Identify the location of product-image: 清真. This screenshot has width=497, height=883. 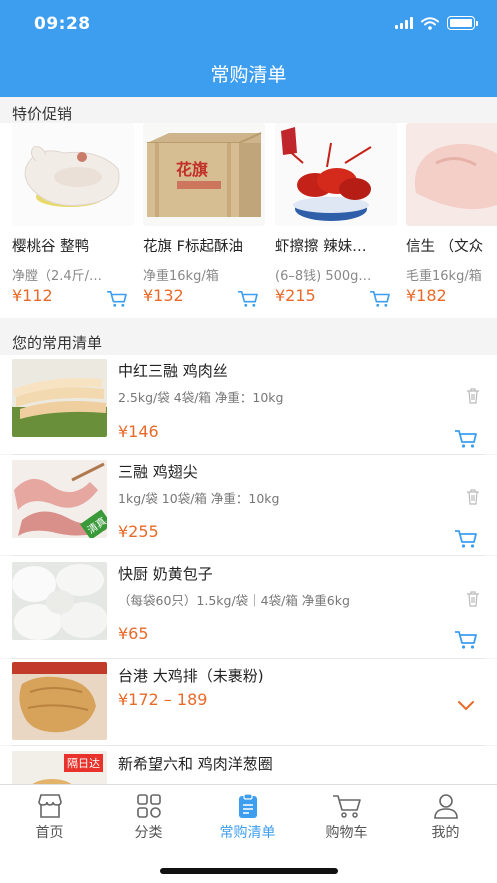
(59, 499).